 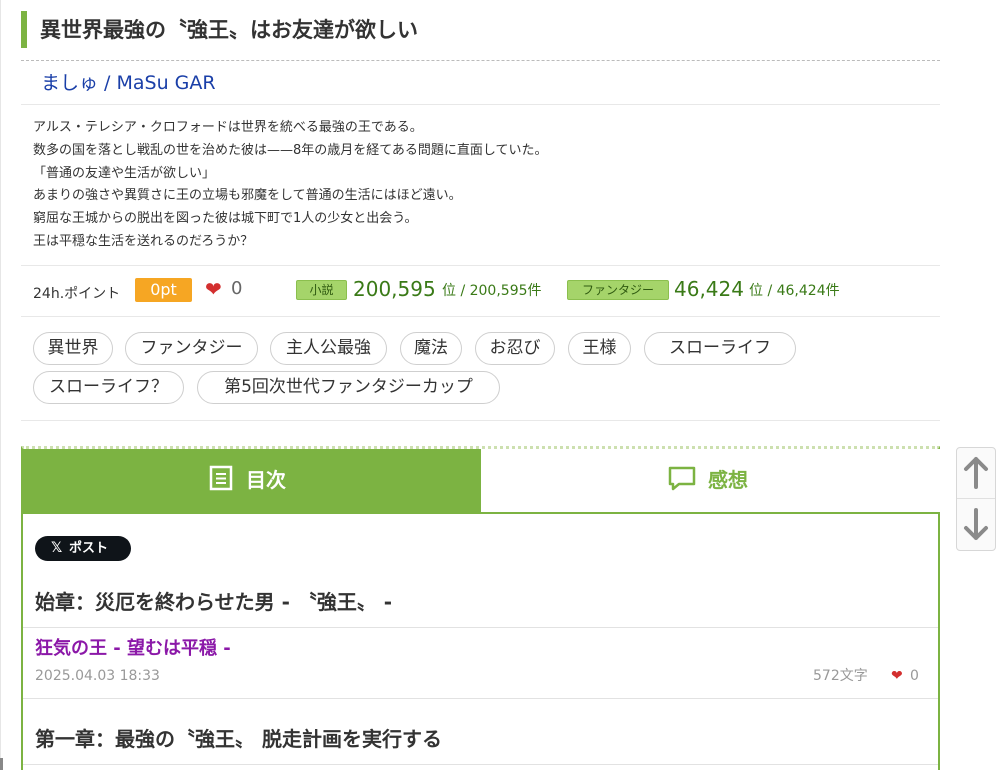 I want to click on novel-title: 異世界最強の〝強王〟はお友達が欲しい, so click(x=229, y=30).